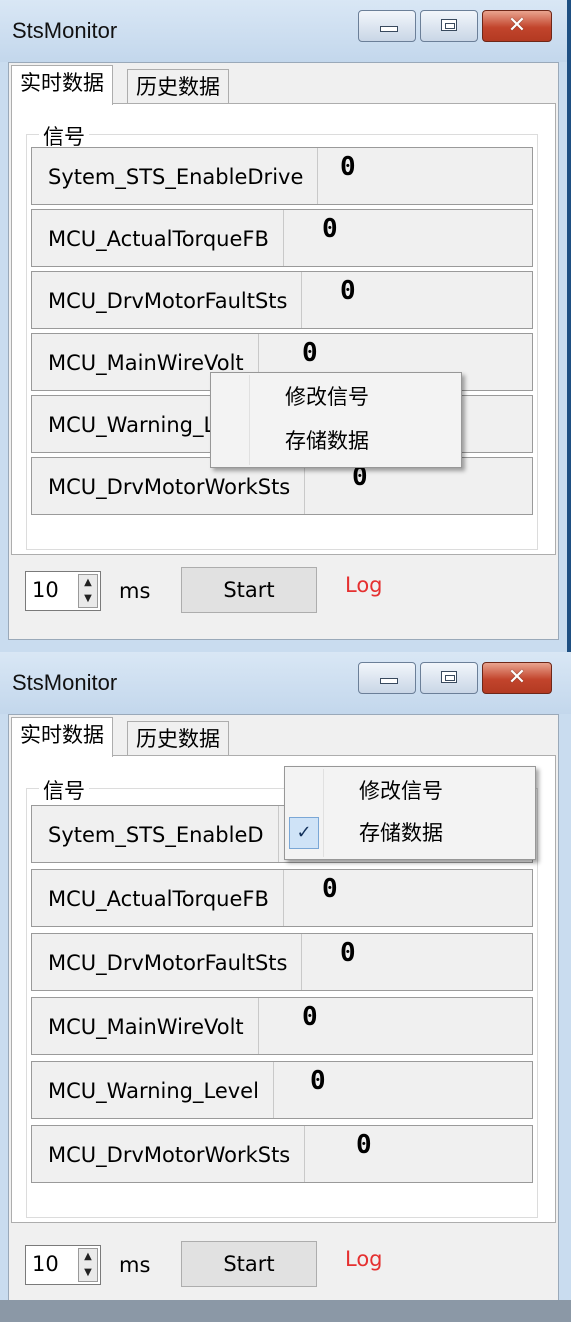 The height and width of the screenshot is (1322, 571). What do you see at coordinates (177, 1154) in the screenshot?
I see `signal-name: MCU_DrvMotorWorkSts` at bounding box center [177, 1154].